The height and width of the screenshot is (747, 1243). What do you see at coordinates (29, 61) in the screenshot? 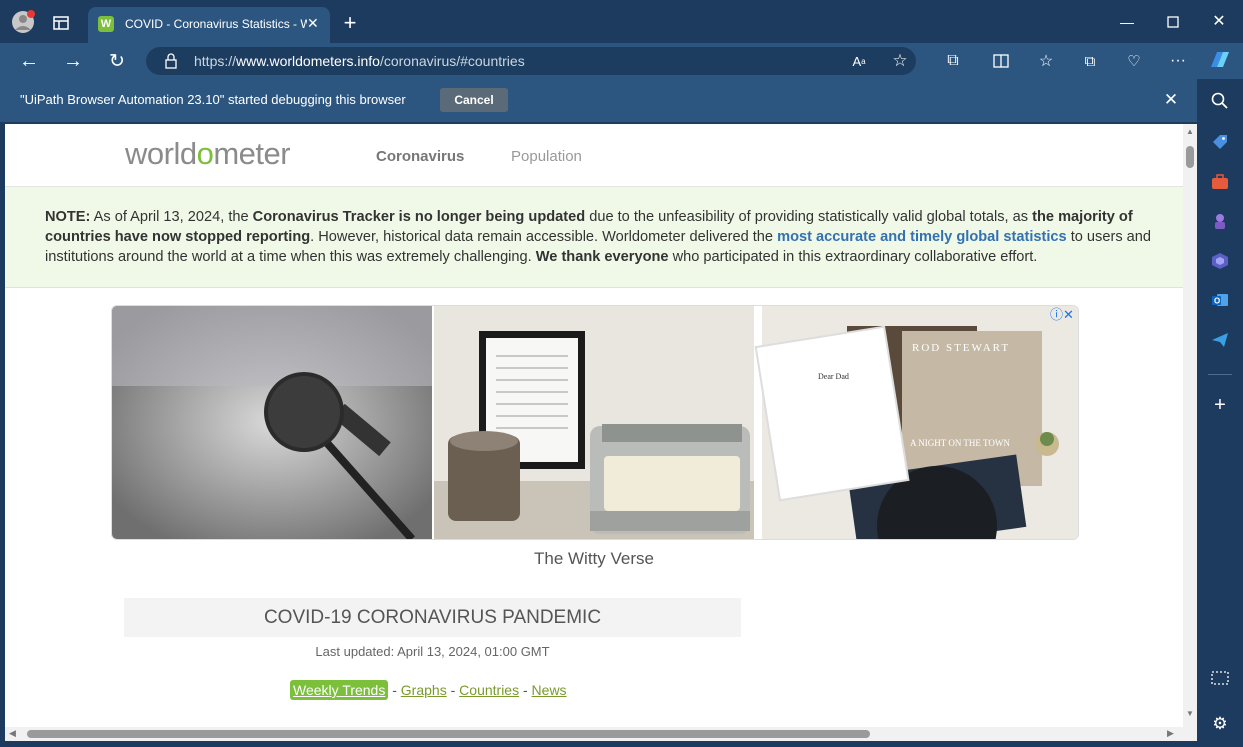
I see `back-icon: ←` at bounding box center [29, 61].